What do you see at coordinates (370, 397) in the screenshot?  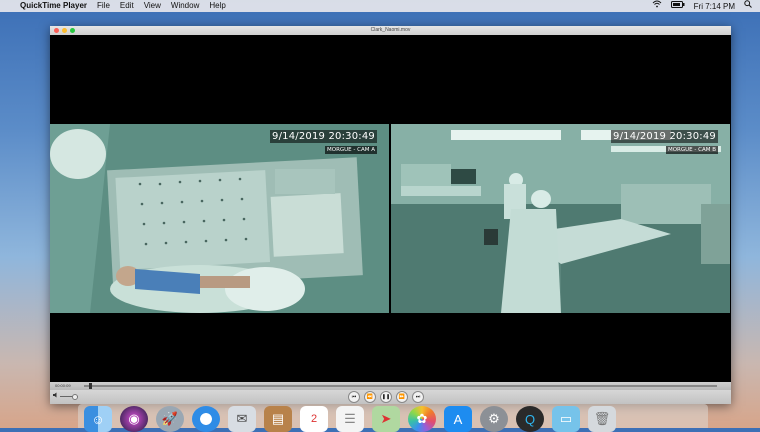 I see `rewind-icon: ⏪` at bounding box center [370, 397].